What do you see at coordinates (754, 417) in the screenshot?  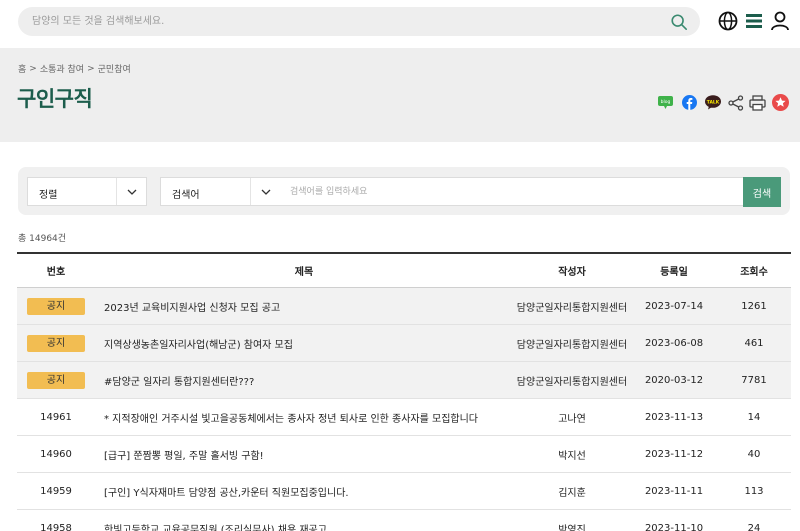 I see `row-views: 14` at bounding box center [754, 417].